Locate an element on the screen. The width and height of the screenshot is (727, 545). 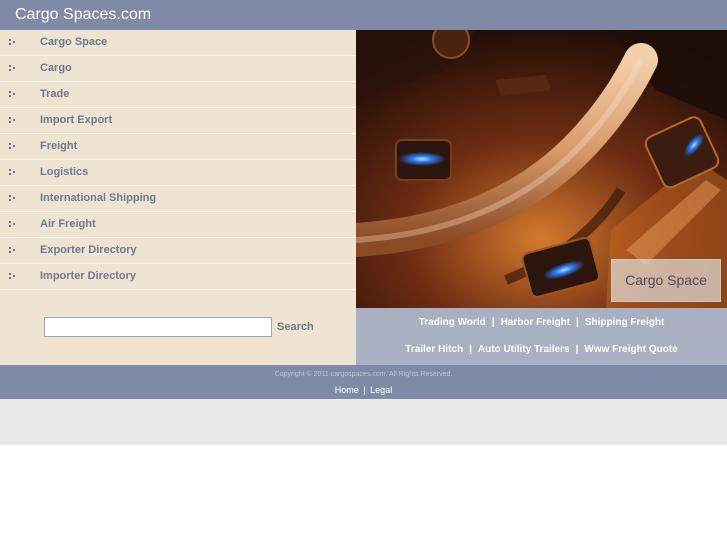
search-button: Search is located at coordinates (295, 327).